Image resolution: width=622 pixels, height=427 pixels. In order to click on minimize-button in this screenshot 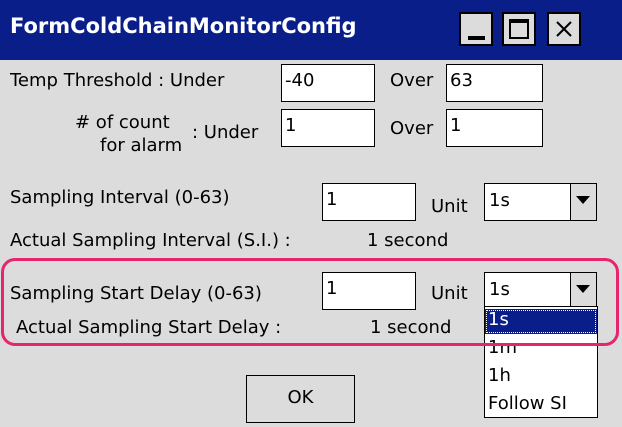, I will do `click(476, 29)`.